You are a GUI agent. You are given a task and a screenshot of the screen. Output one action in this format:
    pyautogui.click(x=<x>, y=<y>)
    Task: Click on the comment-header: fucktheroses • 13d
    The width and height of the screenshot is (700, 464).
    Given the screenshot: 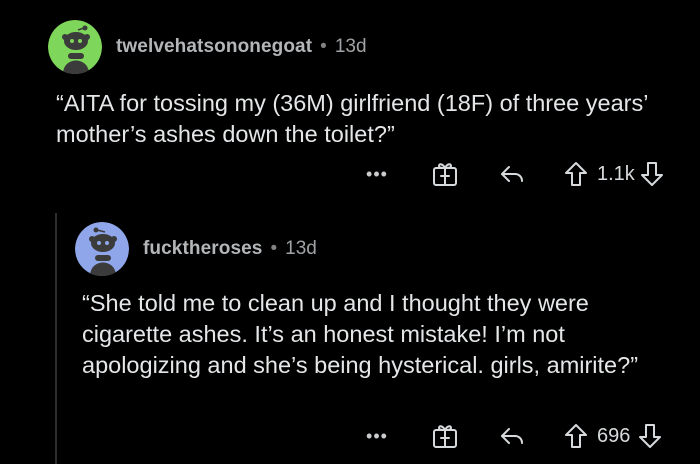 What is the action you would take?
    pyautogui.click(x=196, y=249)
    